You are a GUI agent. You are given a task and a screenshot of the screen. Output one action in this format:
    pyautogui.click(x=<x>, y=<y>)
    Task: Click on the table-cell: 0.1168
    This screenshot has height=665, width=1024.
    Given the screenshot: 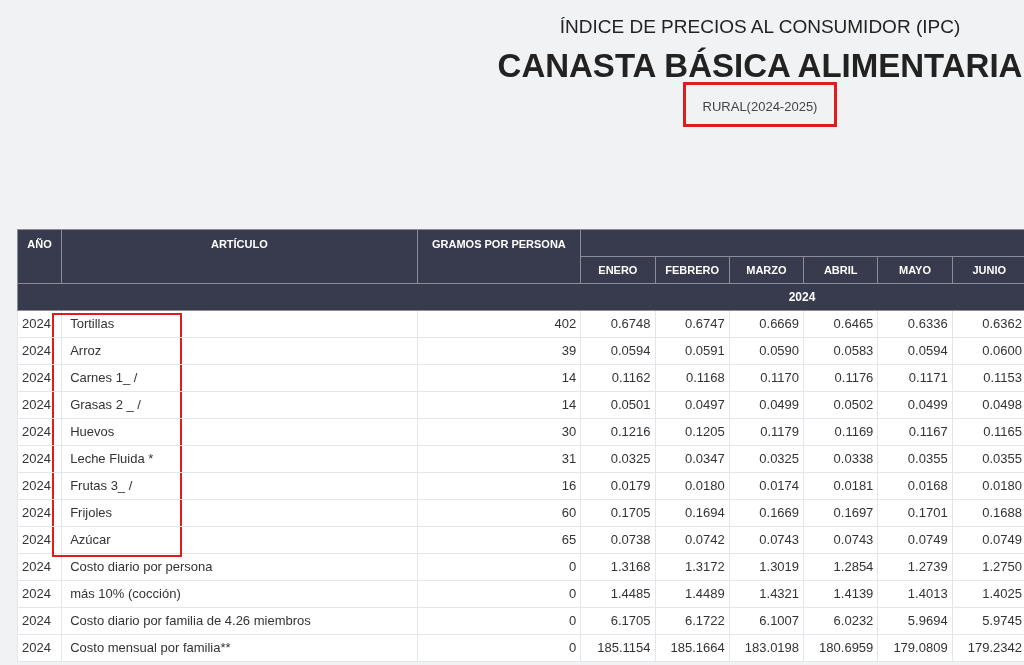 What is the action you would take?
    pyautogui.click(x=692, y=378)
    